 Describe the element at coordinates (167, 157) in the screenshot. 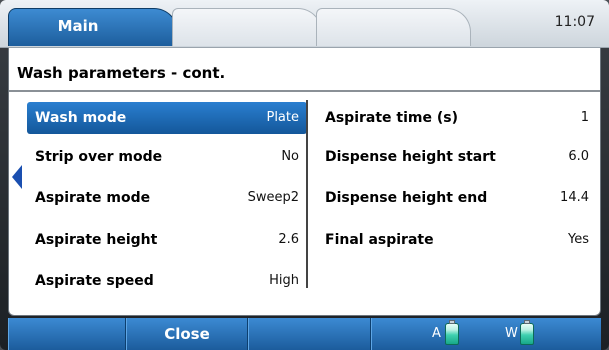

I see `param-row-strip-over-mode: Strip over mode No` at that location.